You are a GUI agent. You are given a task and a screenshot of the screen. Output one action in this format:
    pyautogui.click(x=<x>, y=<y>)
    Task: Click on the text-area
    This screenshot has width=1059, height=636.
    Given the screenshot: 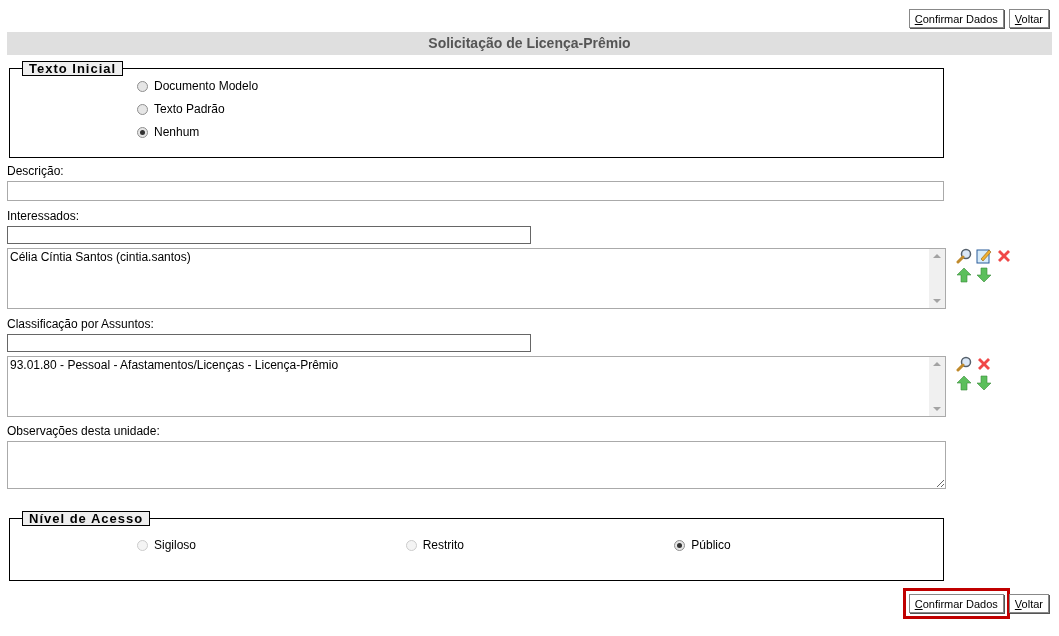 What is the action you would take?
    pyautogui.click(x=476, y=465)
    